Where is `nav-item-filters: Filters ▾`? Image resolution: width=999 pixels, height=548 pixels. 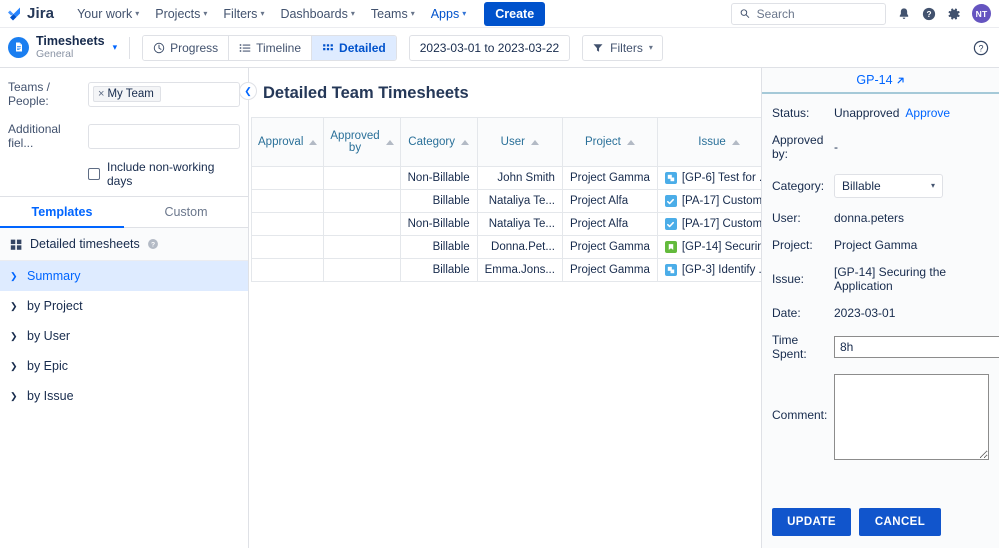
nav-item-filters: Filters ▾ is located at coordinates (243, 14).